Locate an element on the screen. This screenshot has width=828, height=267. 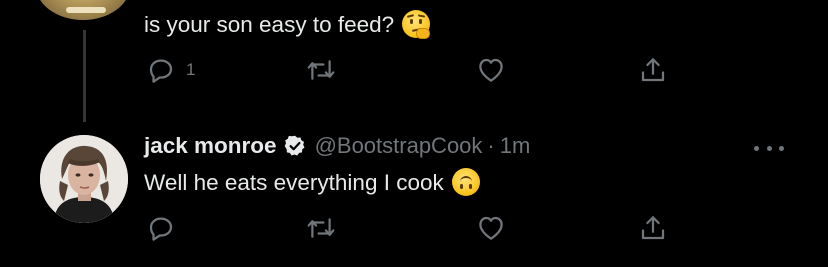
author-name: jack monroe is located at coordinates (210, 146).